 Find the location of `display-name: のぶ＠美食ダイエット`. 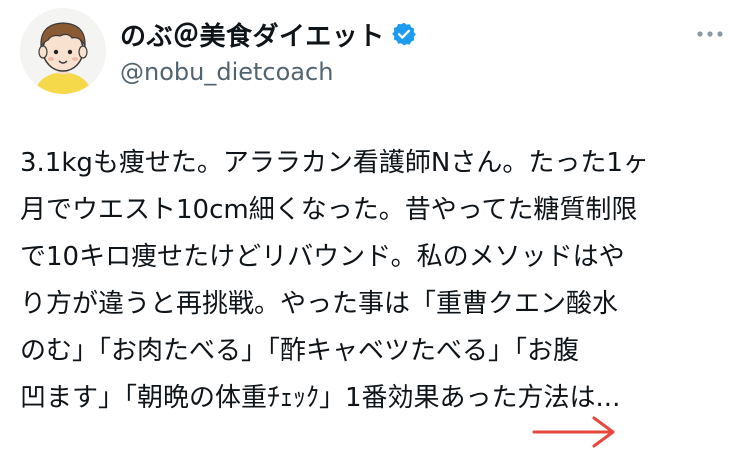

display-name: のぶ＠美食ダイエット is located at coordinates (252, 34).